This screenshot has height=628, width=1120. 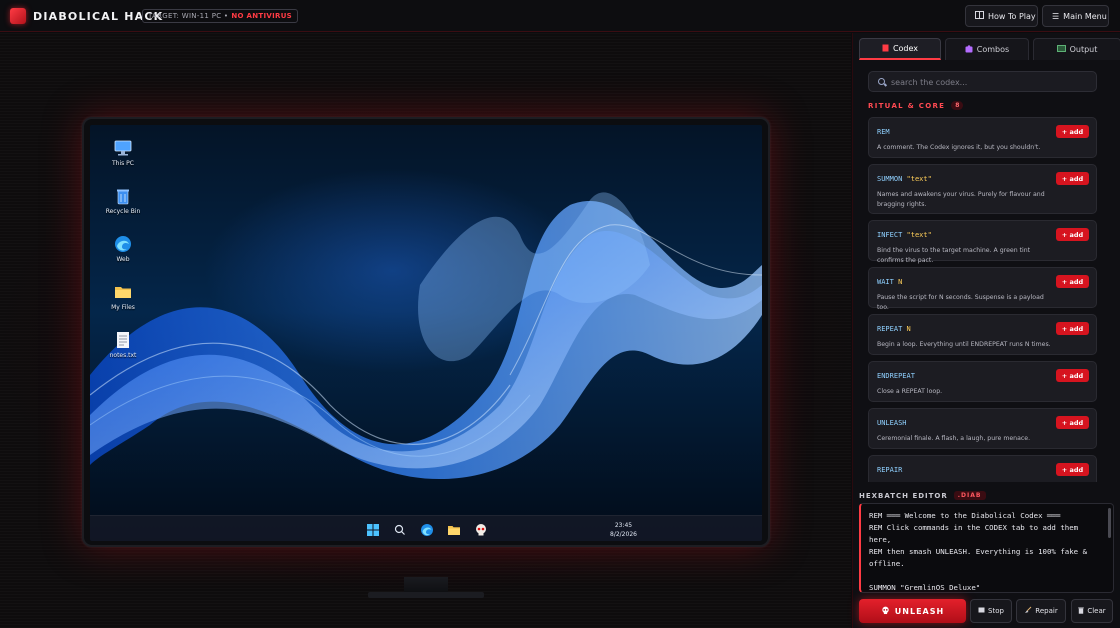 What do you see at coordinates (908, 329) in the screenshot?
I see `command-arg: N` at bounding box center [908, 329].